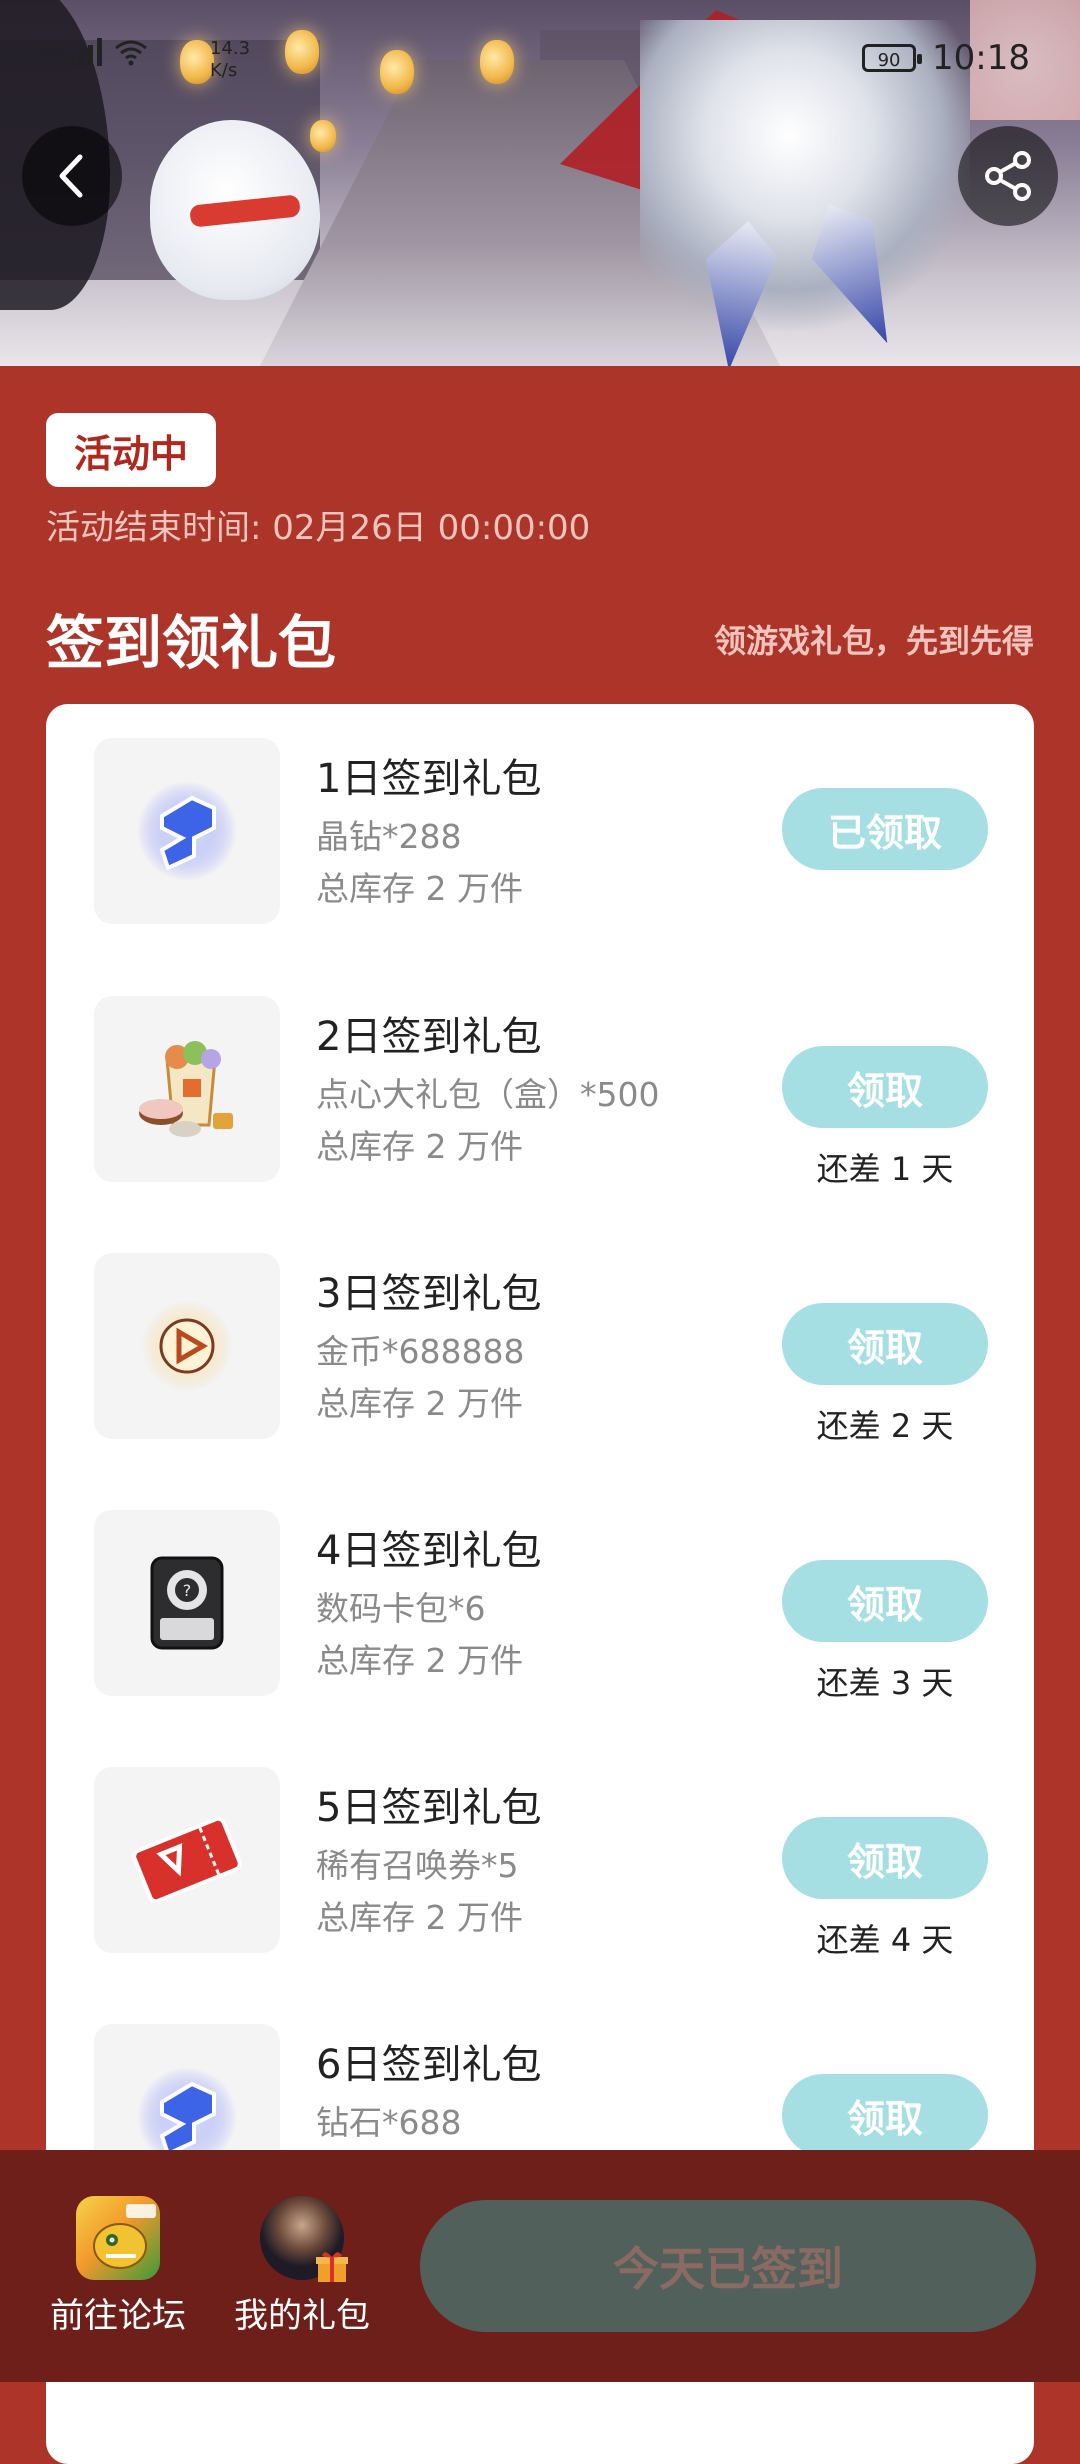 The image size is (1080, 2464). Describe the element at coordinates (230, 48) in the screenshot. I see `speed-value: 14.3` at that location.